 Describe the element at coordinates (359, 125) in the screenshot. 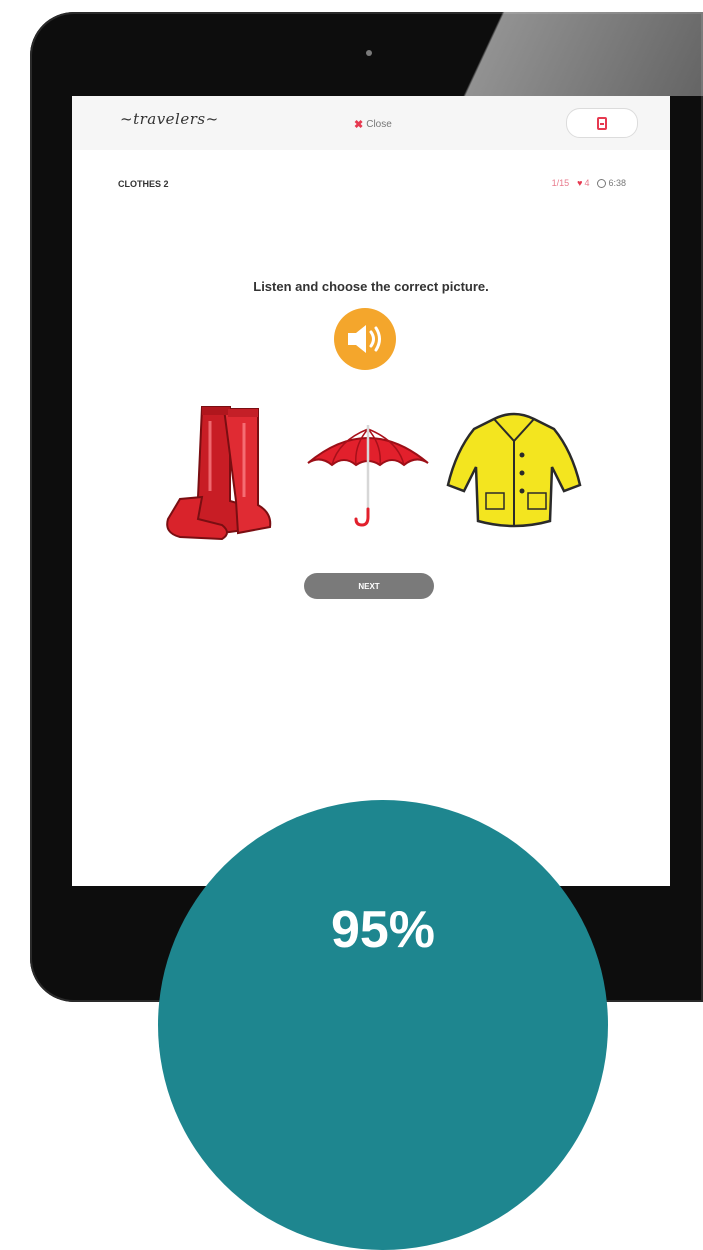

I see `close-icon: ✖` at that location.